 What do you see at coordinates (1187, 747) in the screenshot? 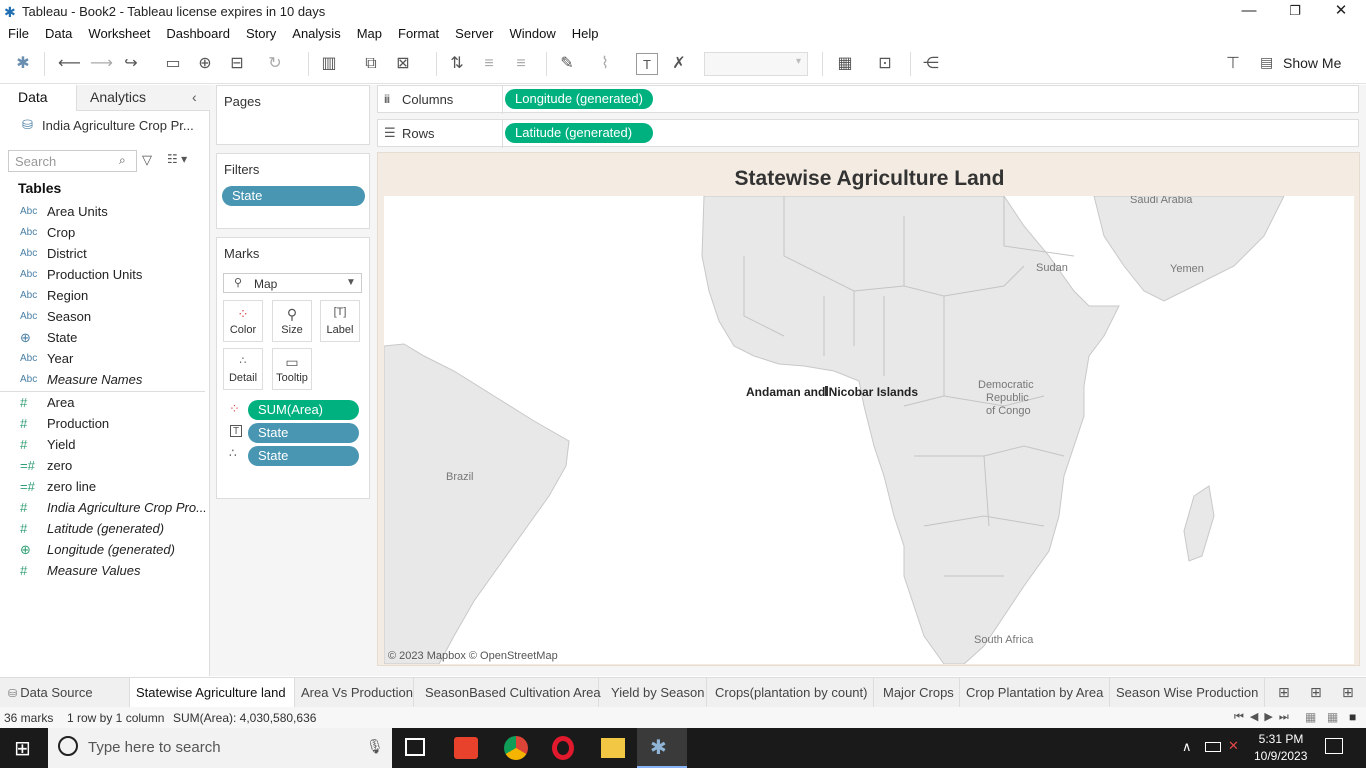
I see `chevron-up-icon: ∧` at bounding box center [1187, 747].